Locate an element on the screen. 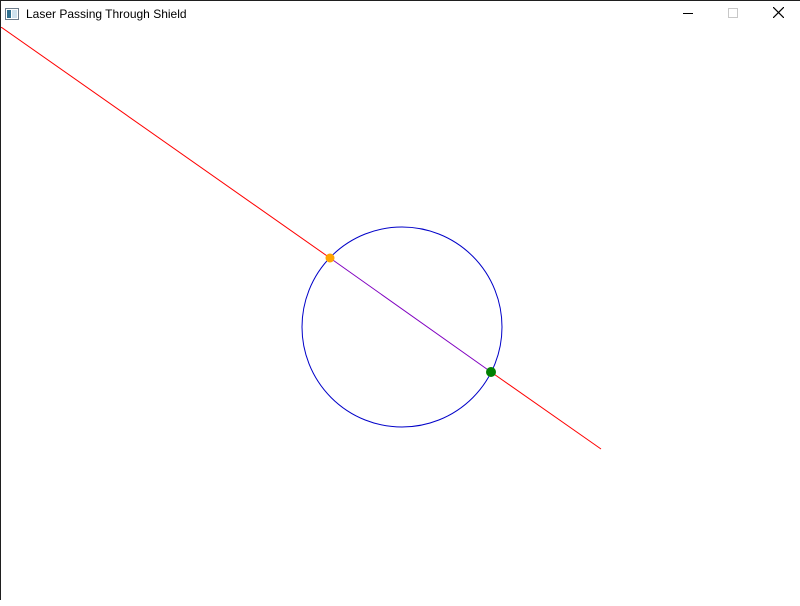 The height and width of the screenshot is (606, 800). laser-beam-inside-shield is located at coordinates (410, 315).